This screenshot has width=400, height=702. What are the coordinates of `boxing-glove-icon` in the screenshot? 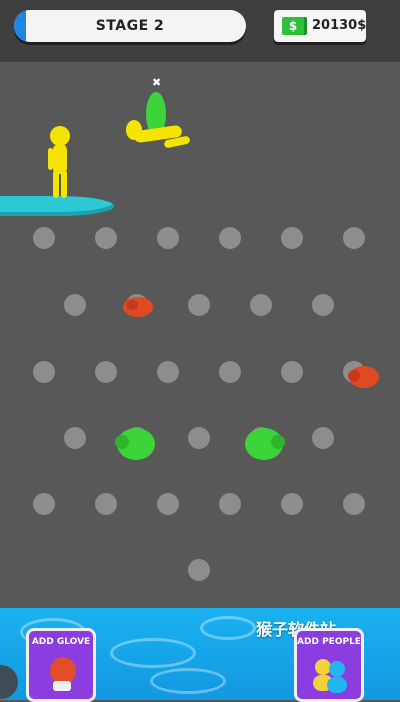 It's located at (63, 674).